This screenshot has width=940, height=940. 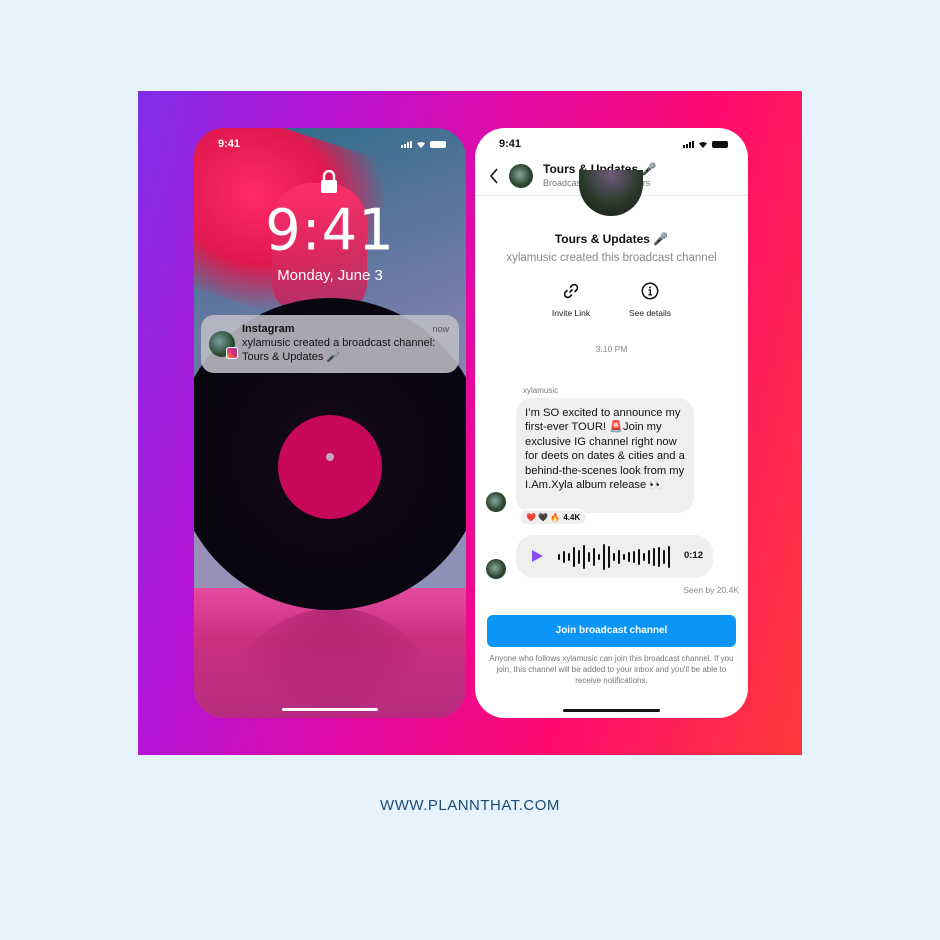 I want to click on chevron-left-icon, so click(x=494, y=176).